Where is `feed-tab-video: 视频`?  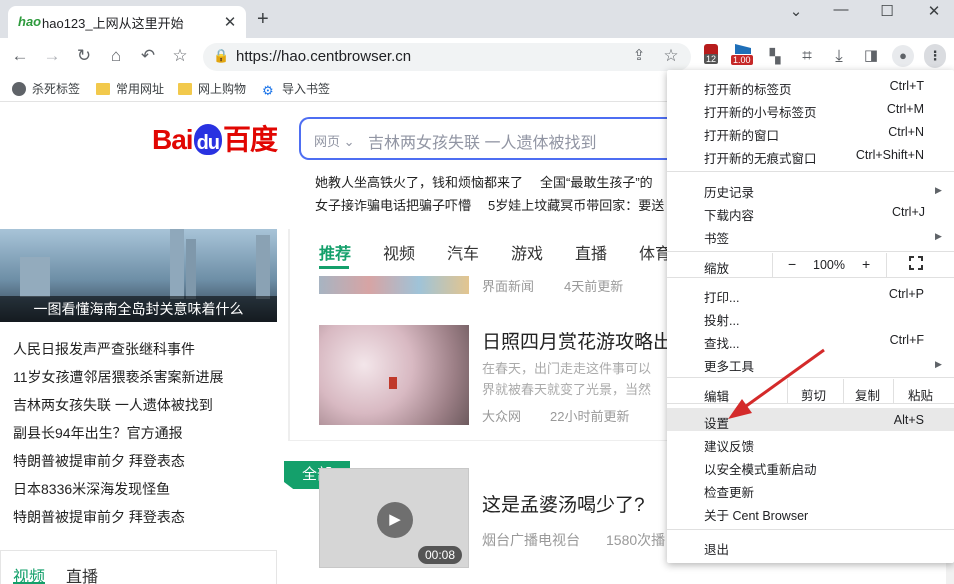
feed-tab-video: 视频 is located at coordinates (399, 252).